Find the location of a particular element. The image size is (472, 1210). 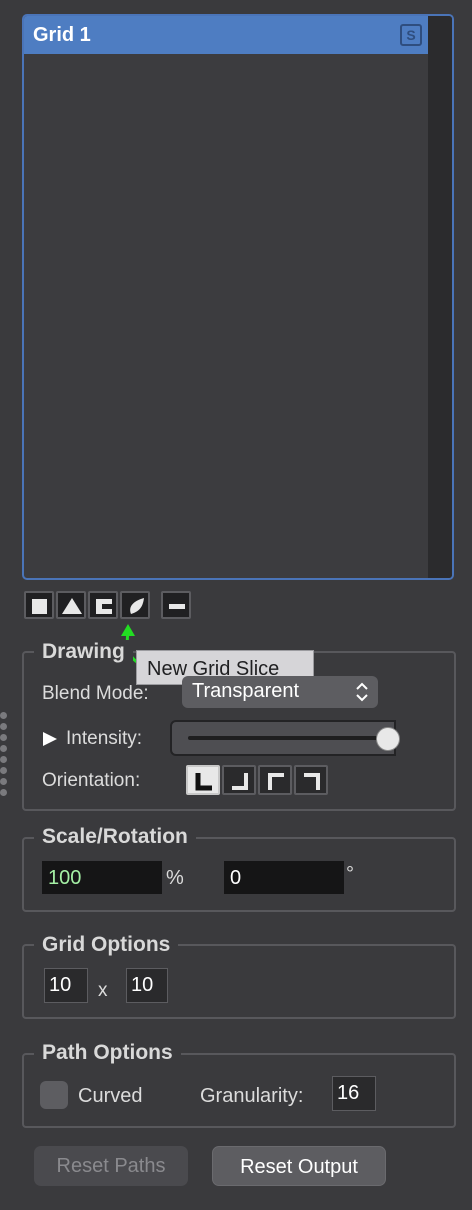

orientation-top-right-button is located at coordinates (311, 780).